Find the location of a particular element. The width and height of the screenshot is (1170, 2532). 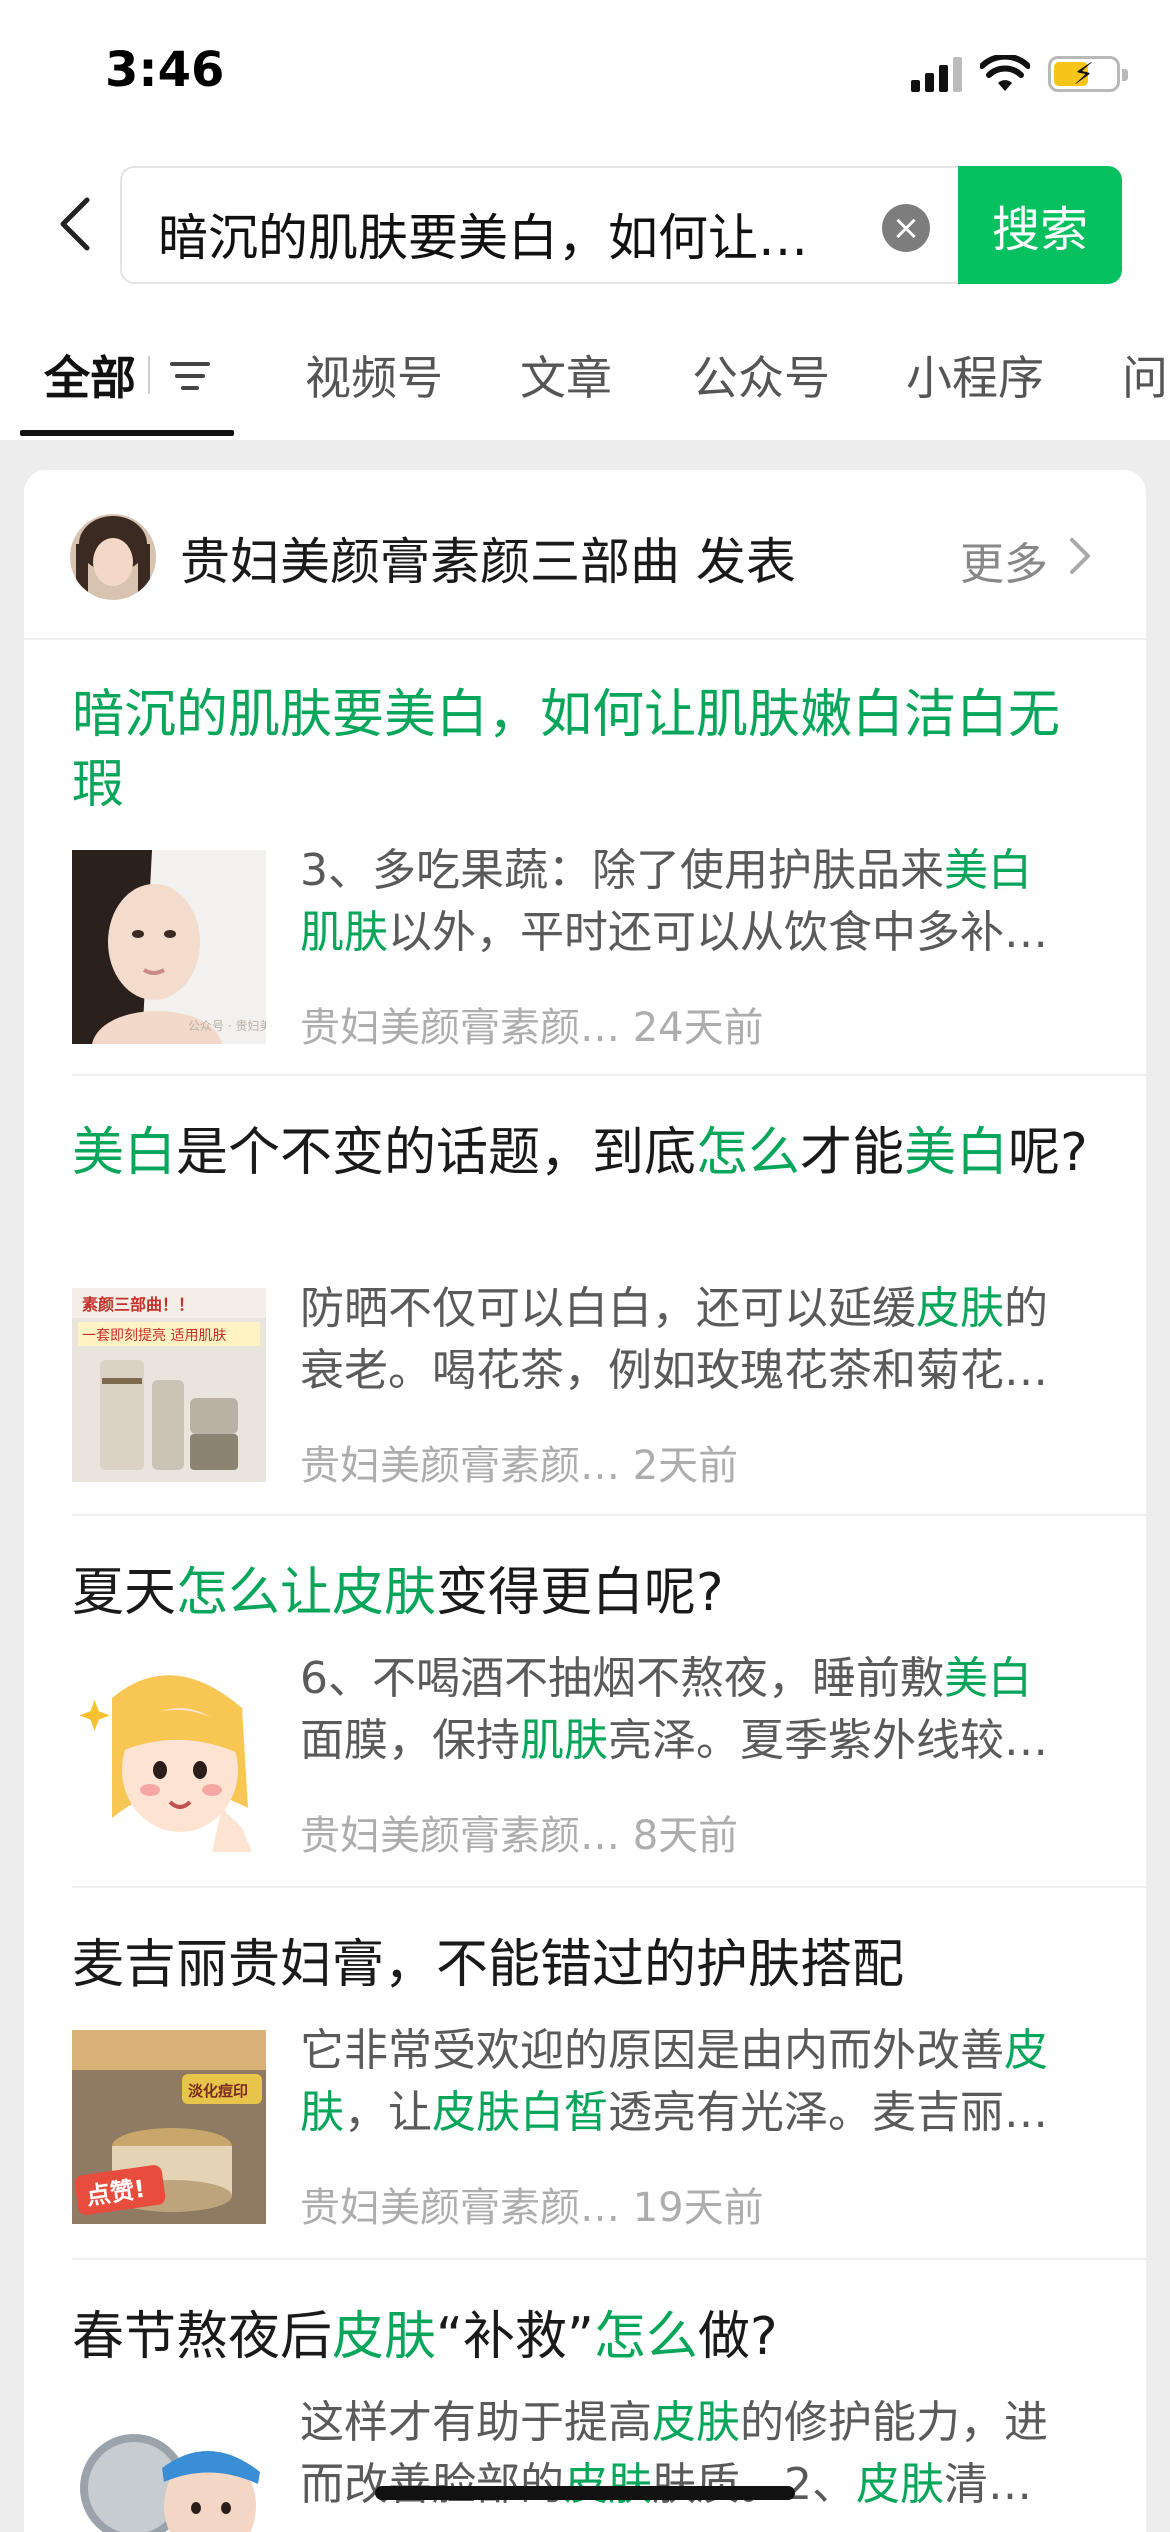

status-icons: ⚡ is located at coordinates (1019, 74).